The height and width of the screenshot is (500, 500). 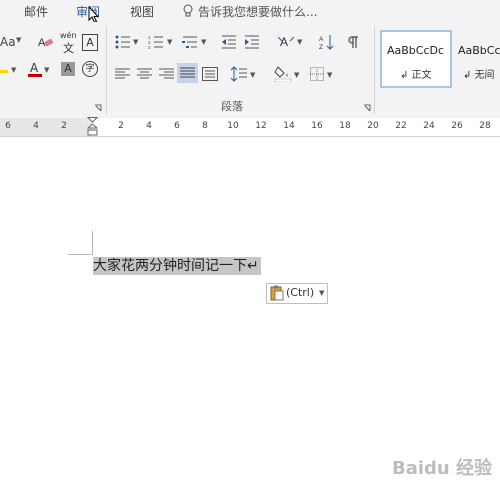 I want to click on style-no-spacing: AaBbCcDc ↲ 无间, so click(x=476, y=58).